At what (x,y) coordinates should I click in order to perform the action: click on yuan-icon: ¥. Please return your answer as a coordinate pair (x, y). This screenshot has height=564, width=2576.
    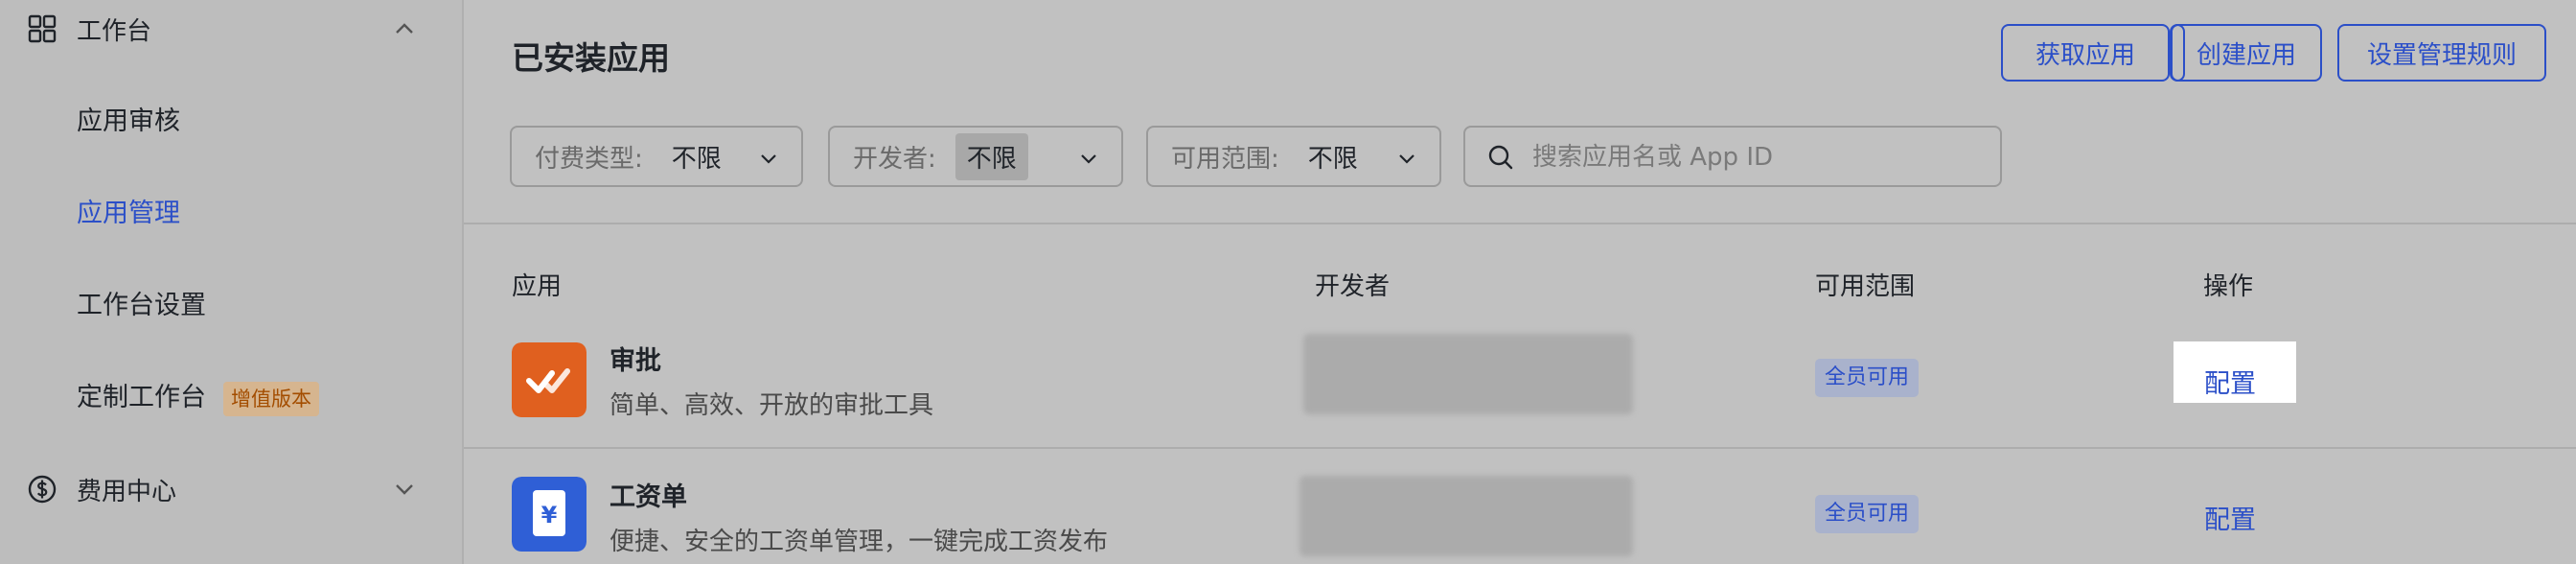
    Looking at the image, I should click on (549, 514).